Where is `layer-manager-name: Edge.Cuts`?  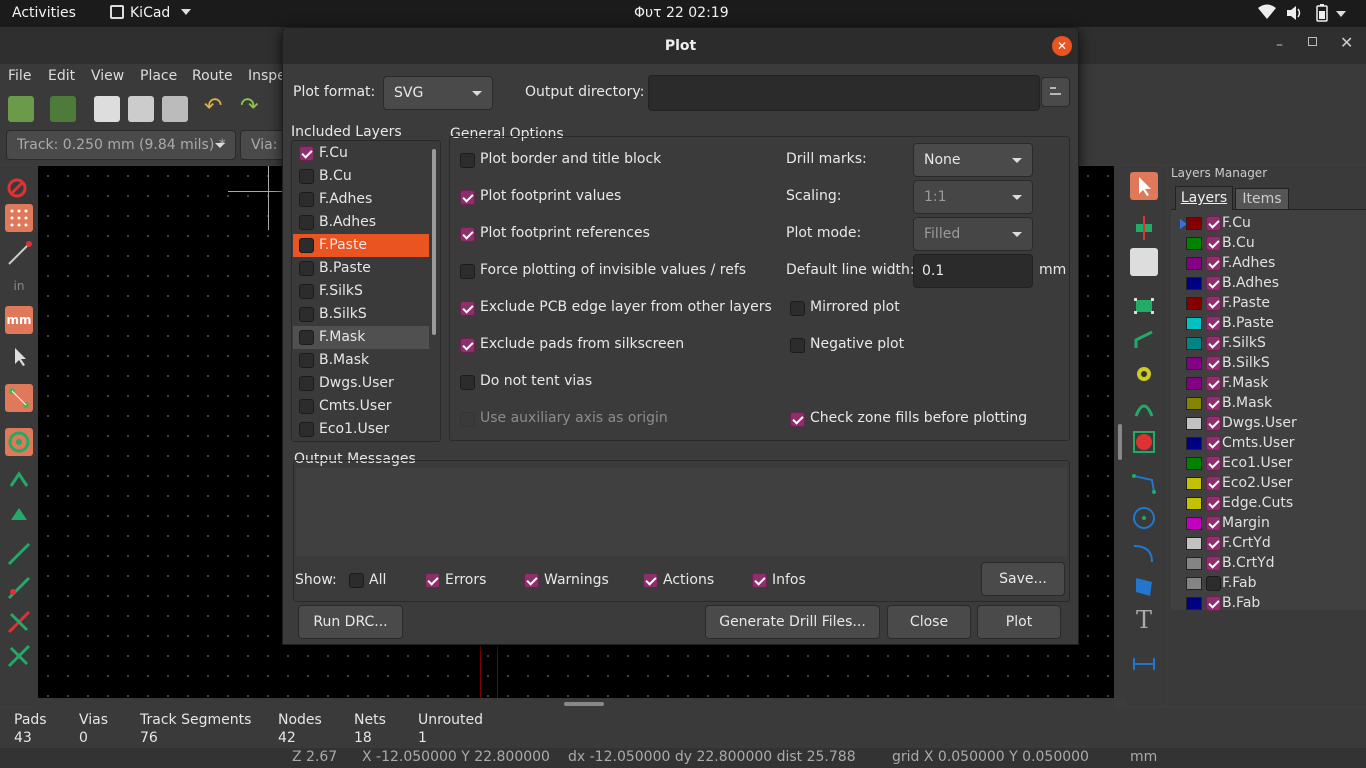
layer-manager-name: Edge.Cuts is located at coordinates (1257, 503).